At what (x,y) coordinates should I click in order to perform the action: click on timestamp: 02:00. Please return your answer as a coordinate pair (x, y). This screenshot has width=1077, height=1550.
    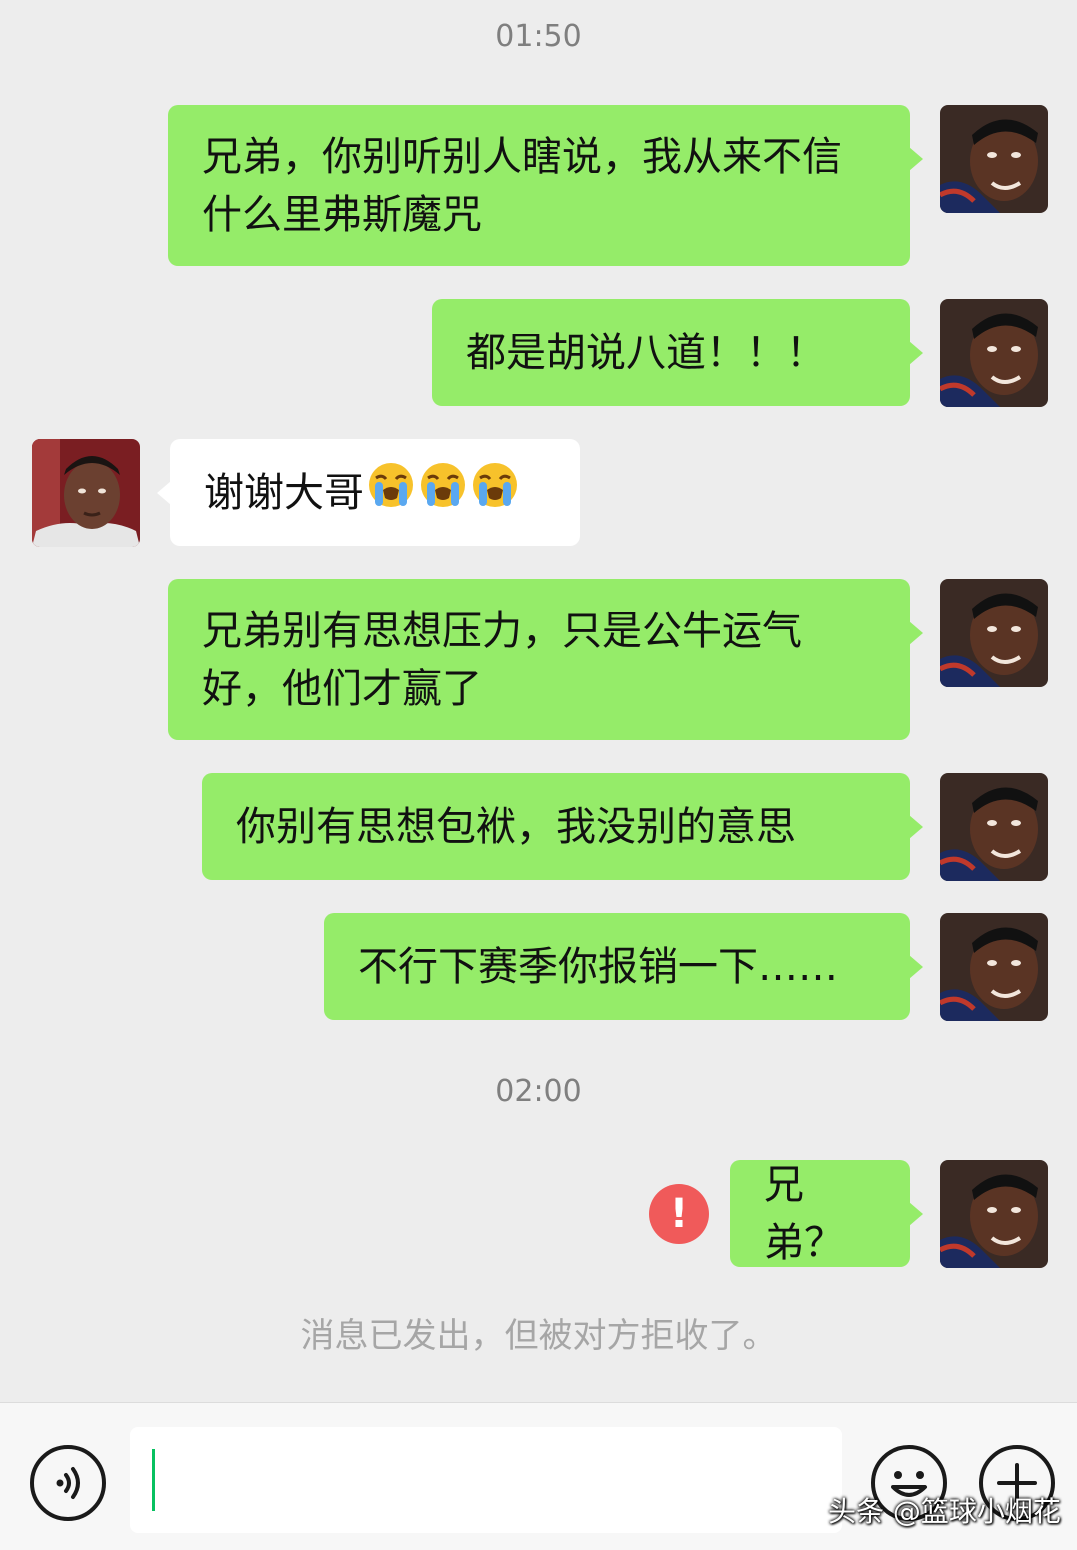
    Looking at the image, I should click on (538, 1091).